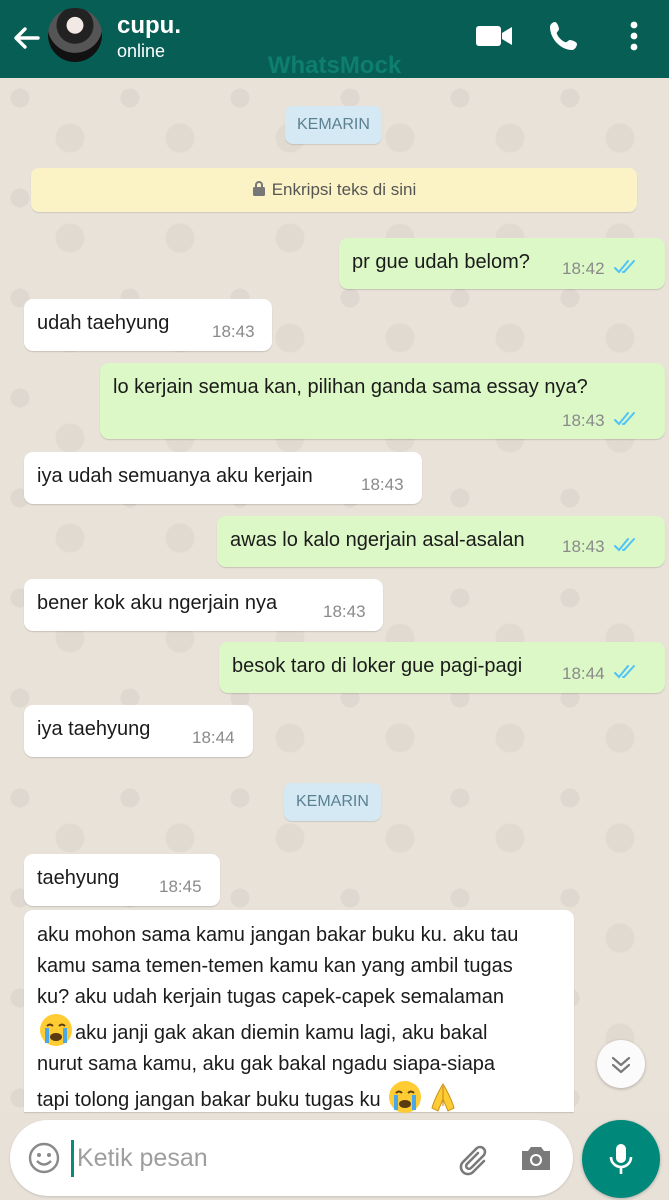 The image size is (669, 1200). I want to click on emoji-icon, so click(44, 1158).